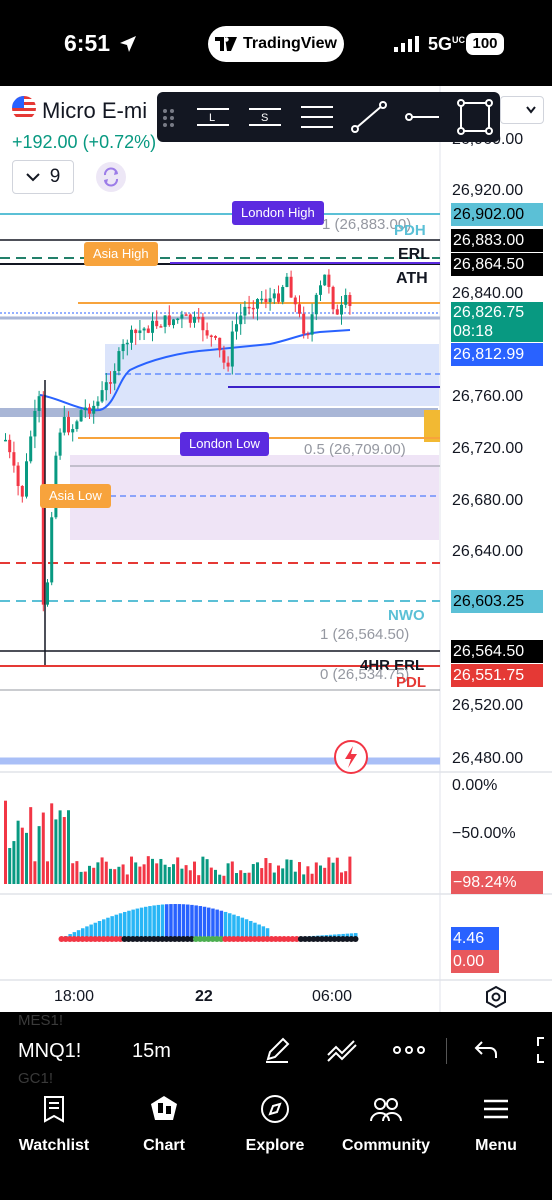 This screenshot has height=1200, width=552. What do you see at coordinates (254, 497) in the screenshot?
I see `range-box-purple` at bounding box center [254, 497].